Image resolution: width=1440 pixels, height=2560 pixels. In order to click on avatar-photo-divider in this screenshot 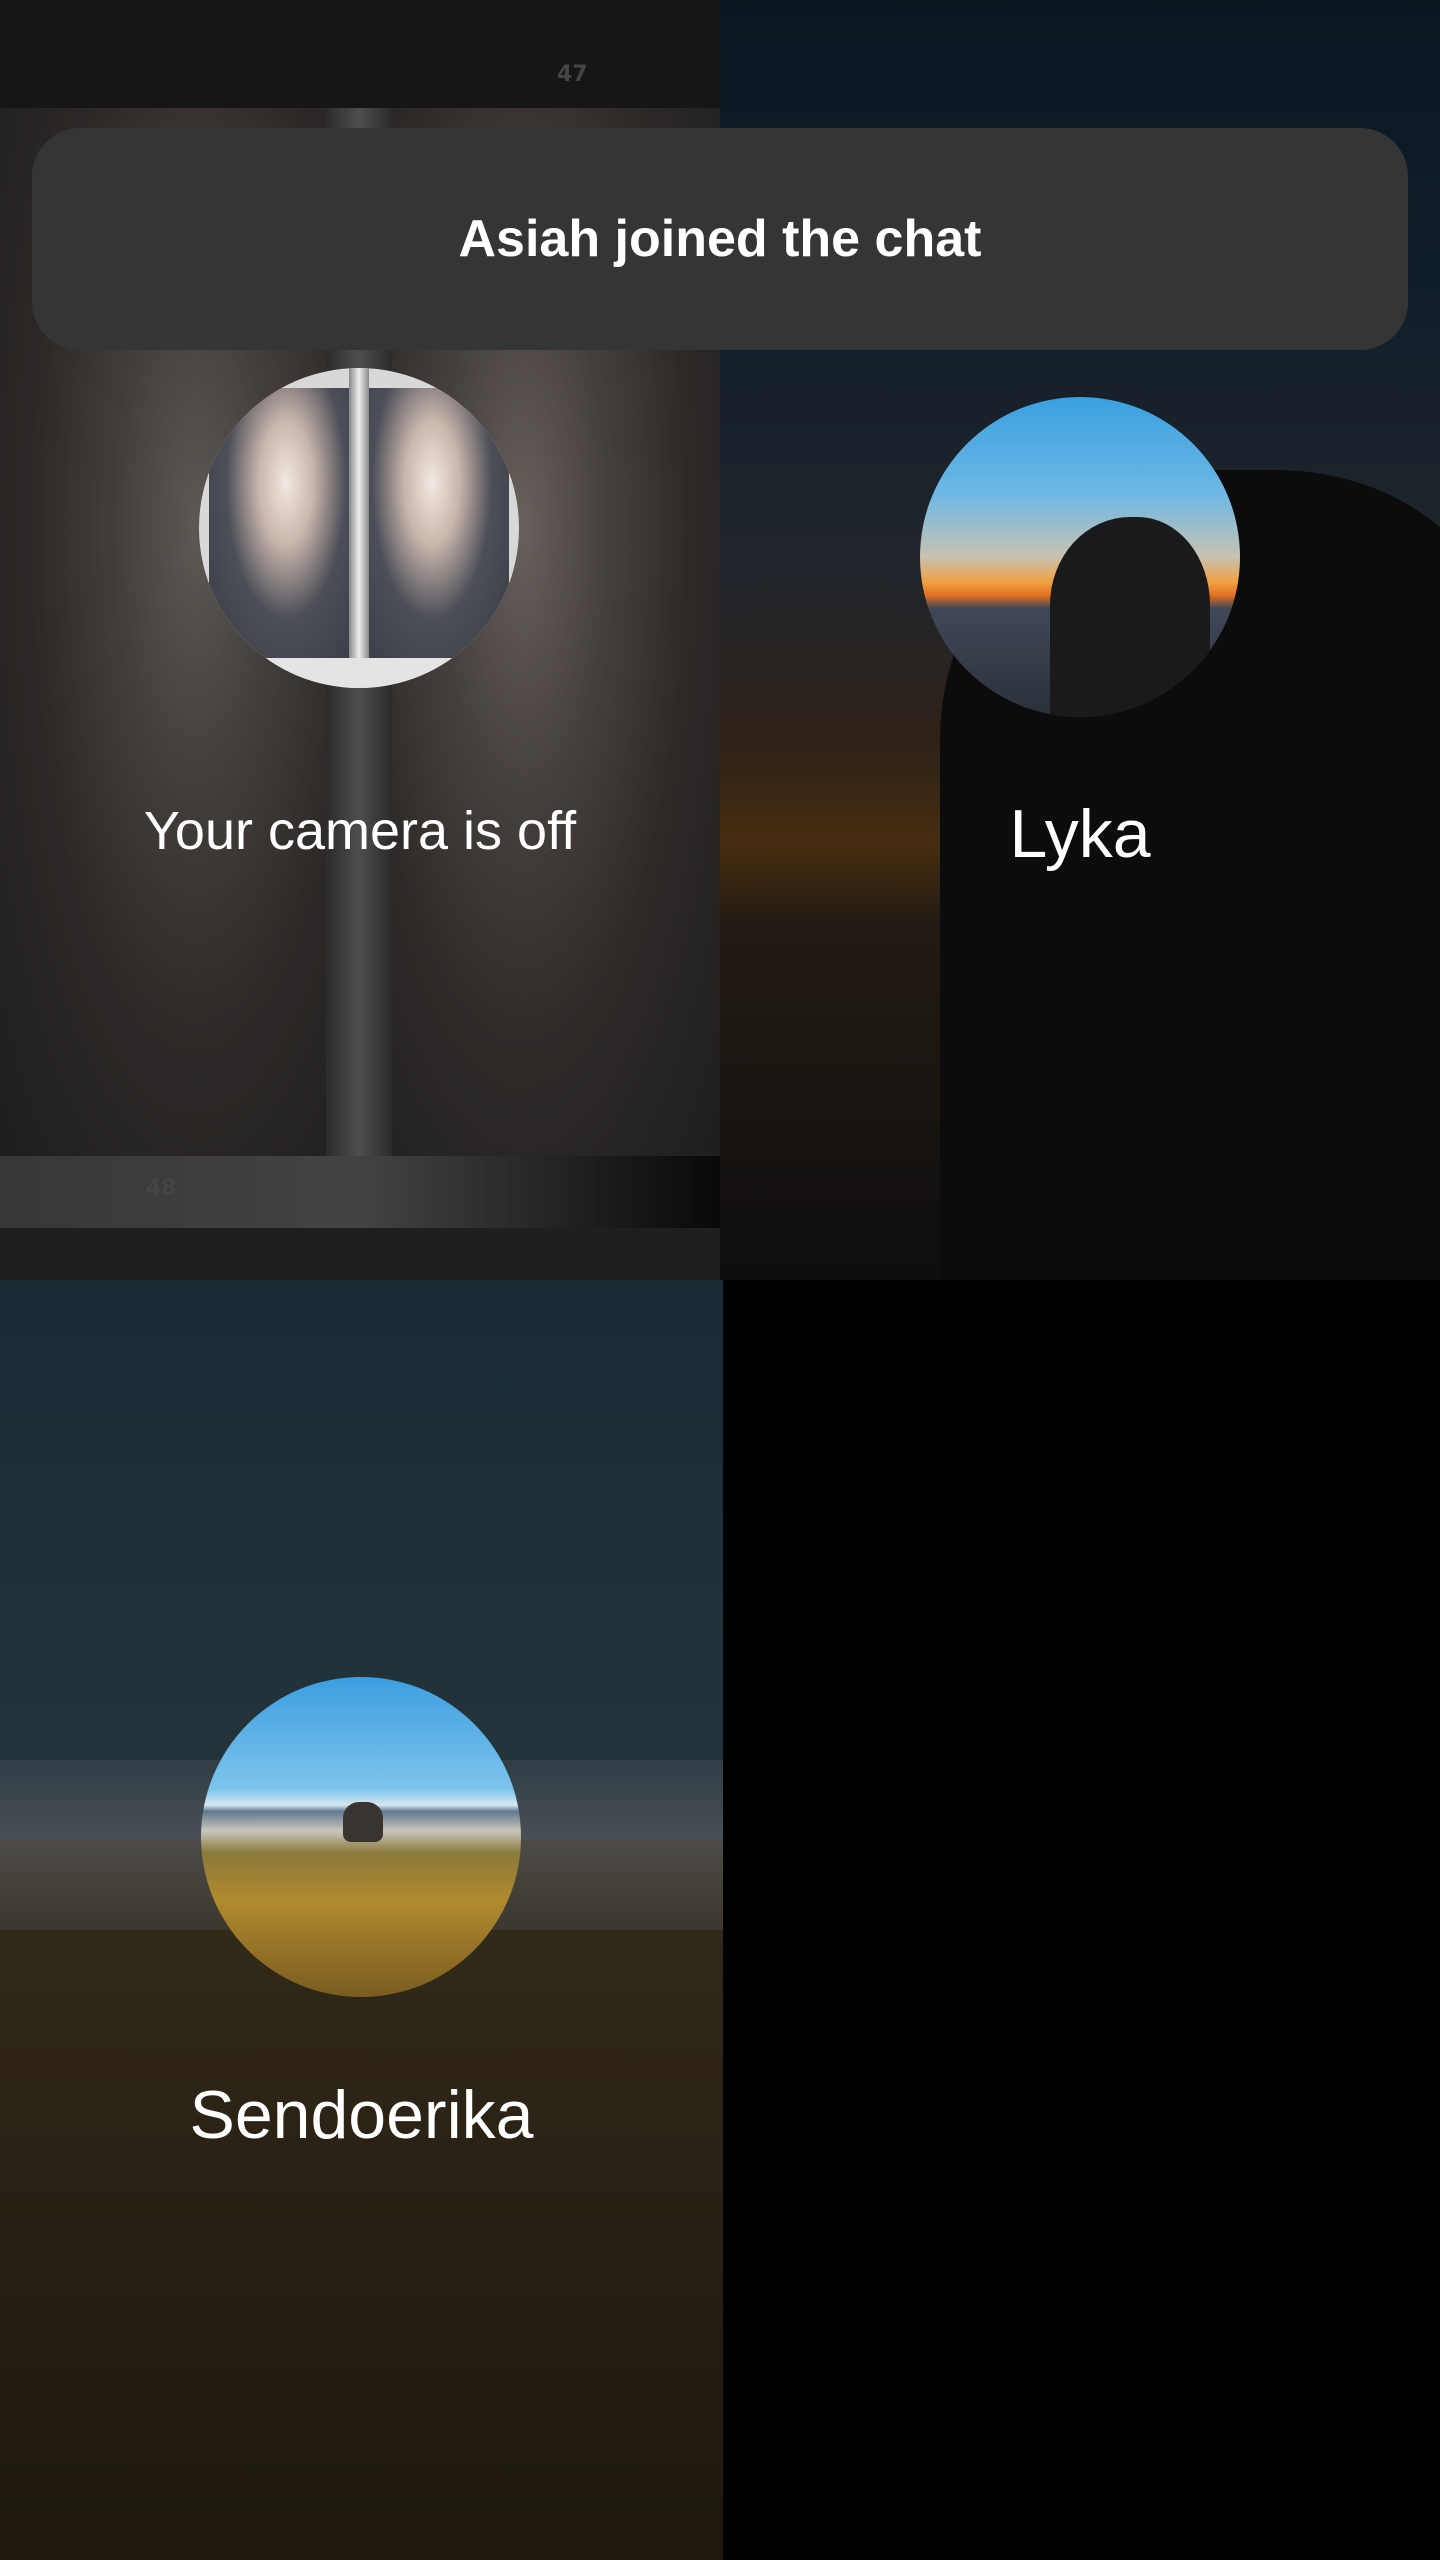, I will do `click(359, 528)`.